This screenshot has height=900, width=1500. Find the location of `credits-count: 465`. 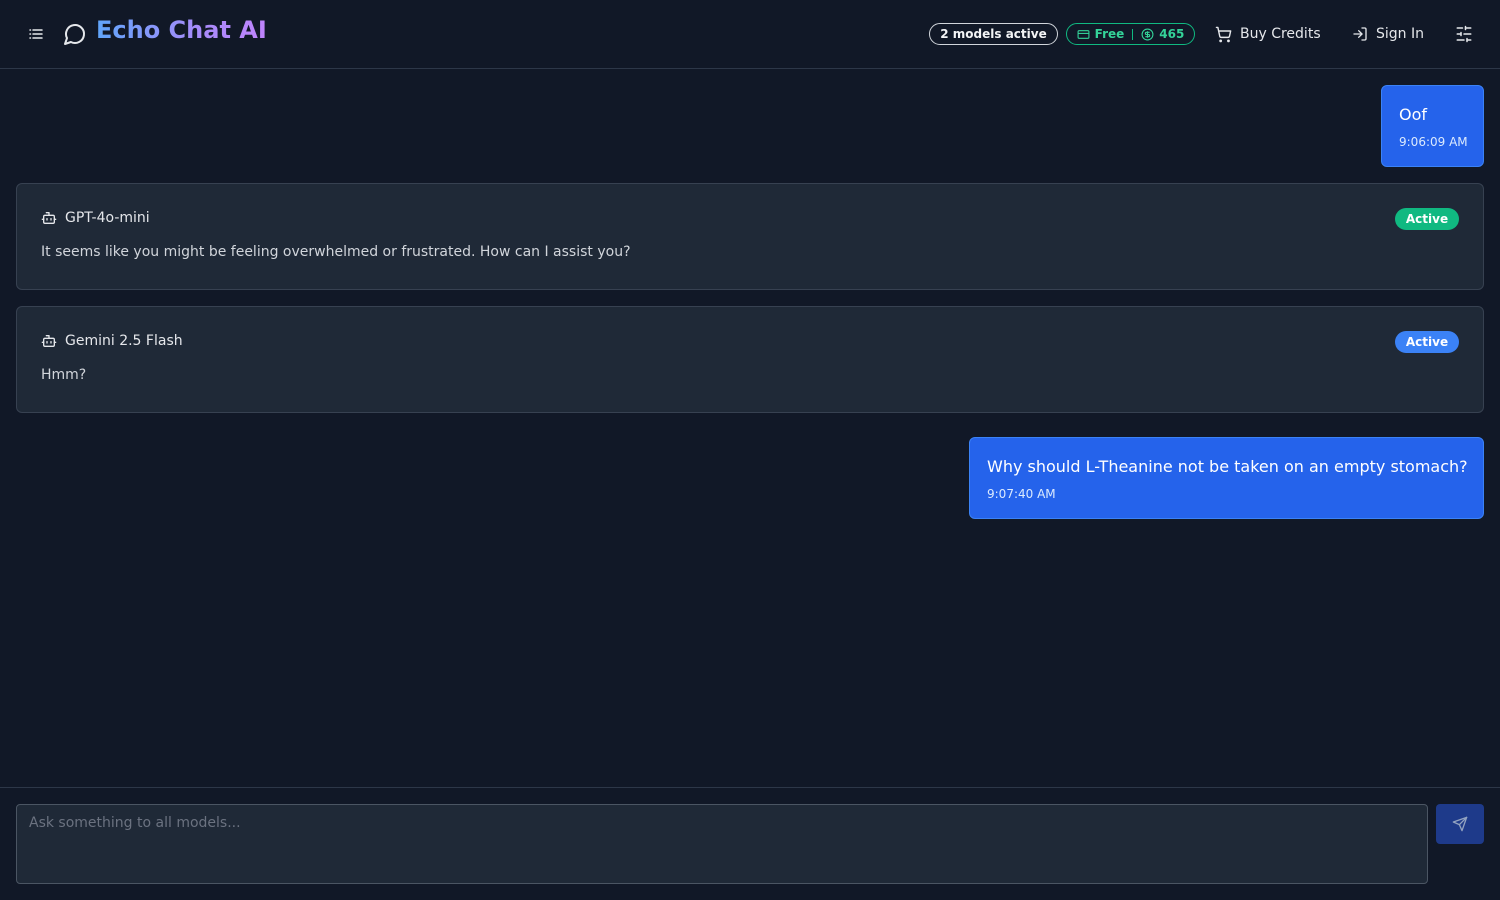

credits-count: 465 is located at coordinates (1172, 34).